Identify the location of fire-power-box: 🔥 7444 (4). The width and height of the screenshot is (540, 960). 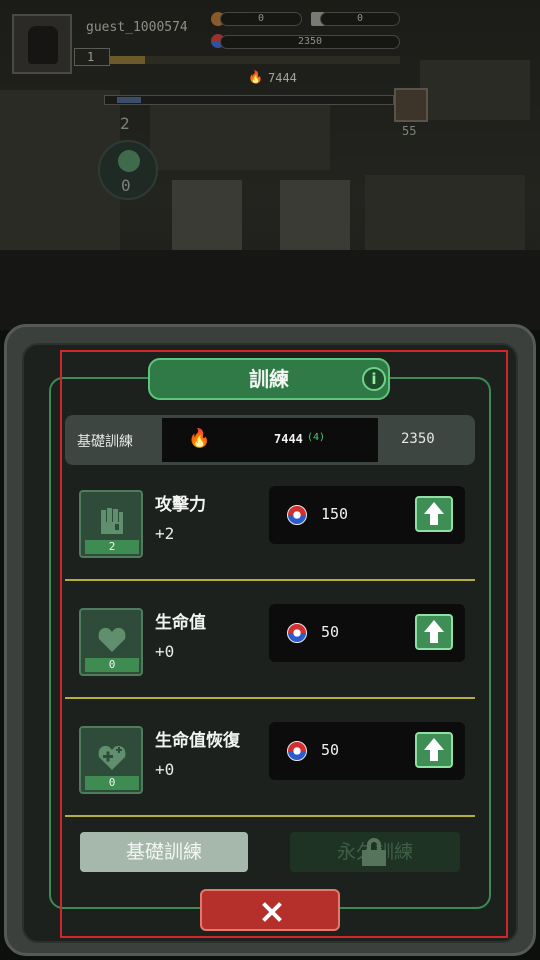
(270, 440).